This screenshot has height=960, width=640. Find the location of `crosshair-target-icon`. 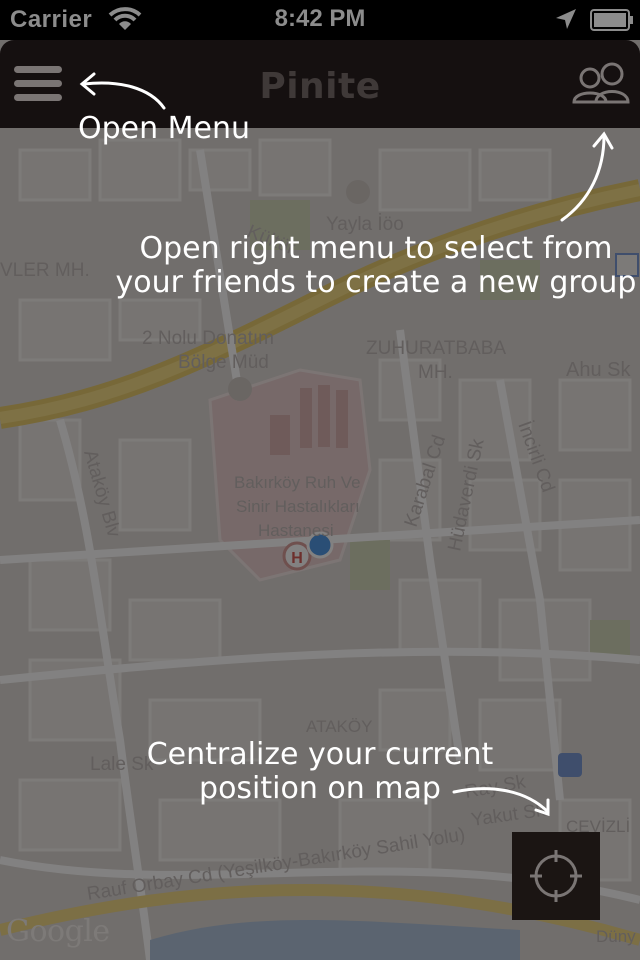

crosshair-target-icon is located at coordinates (556, 876).